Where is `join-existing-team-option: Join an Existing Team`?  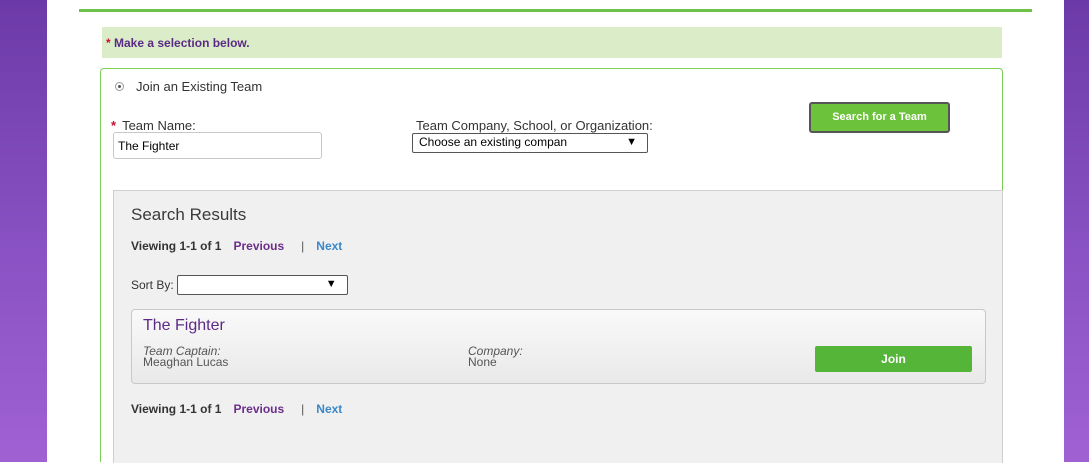 join-existing-team-option: Join an Existing Team is located at coordinates (188, 86).